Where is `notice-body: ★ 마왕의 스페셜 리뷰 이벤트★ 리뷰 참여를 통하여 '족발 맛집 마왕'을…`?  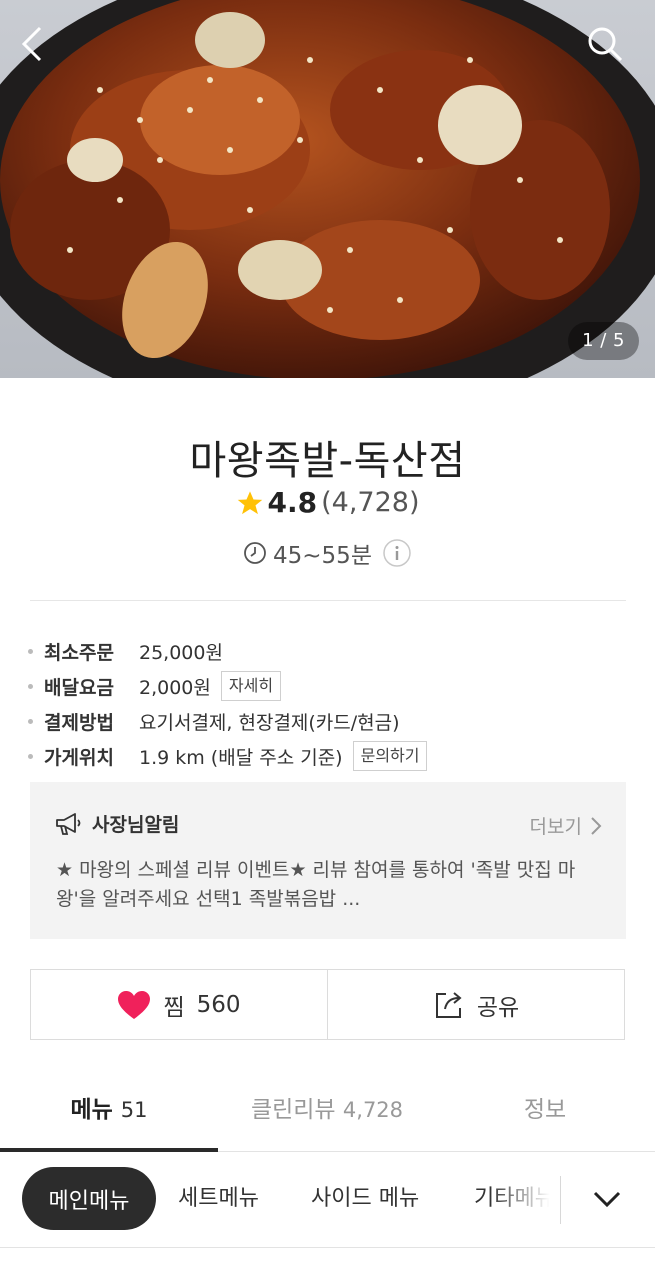
notice-body: ★ 마왕의 스페셜 리뷰 이벤트★ 리뷰 참여를 통하여 '족발 맛집 마왕'을… is located at coordinates (316, 884).